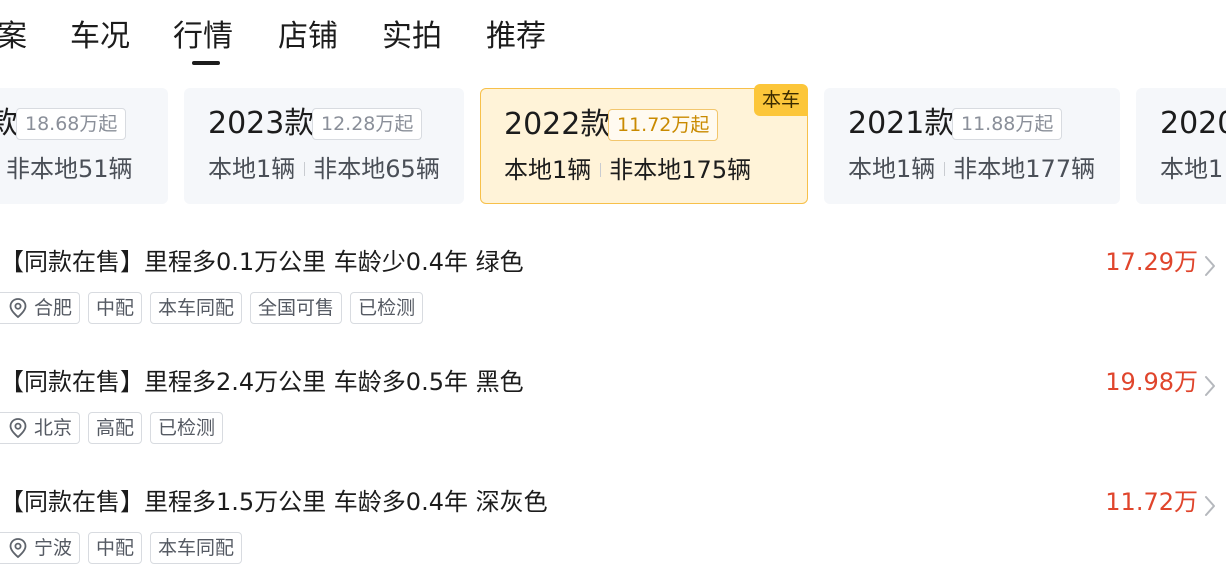 Image resolution: width=1226 pixels, height=564 pixels. Describe the element at coordinates (71, 124) in the screenshot. I see `starting-price: 18.68万起` at that location.